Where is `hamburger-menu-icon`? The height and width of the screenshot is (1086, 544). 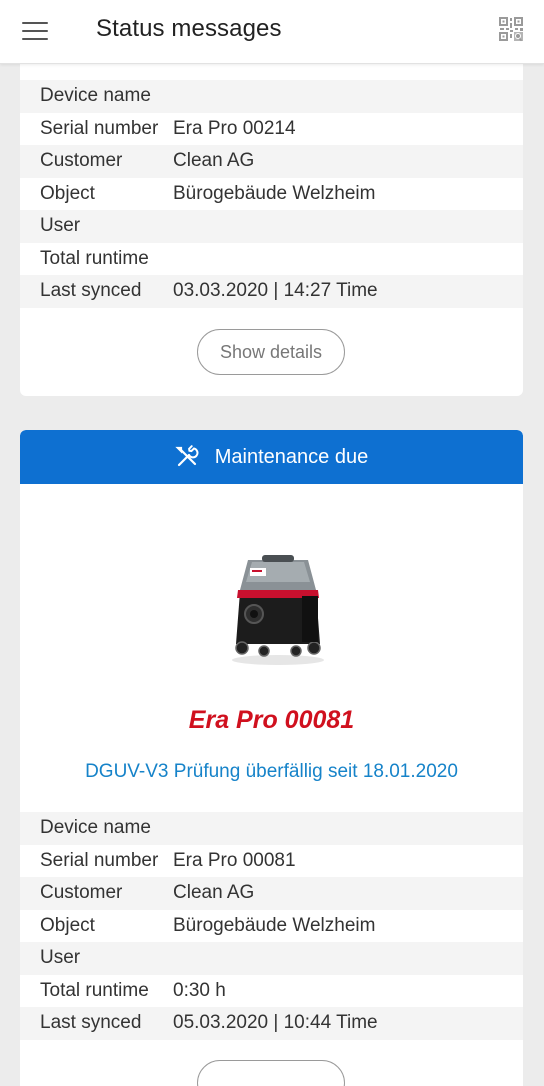
hamburger-menu-icon is located at coordinates (37, 31).